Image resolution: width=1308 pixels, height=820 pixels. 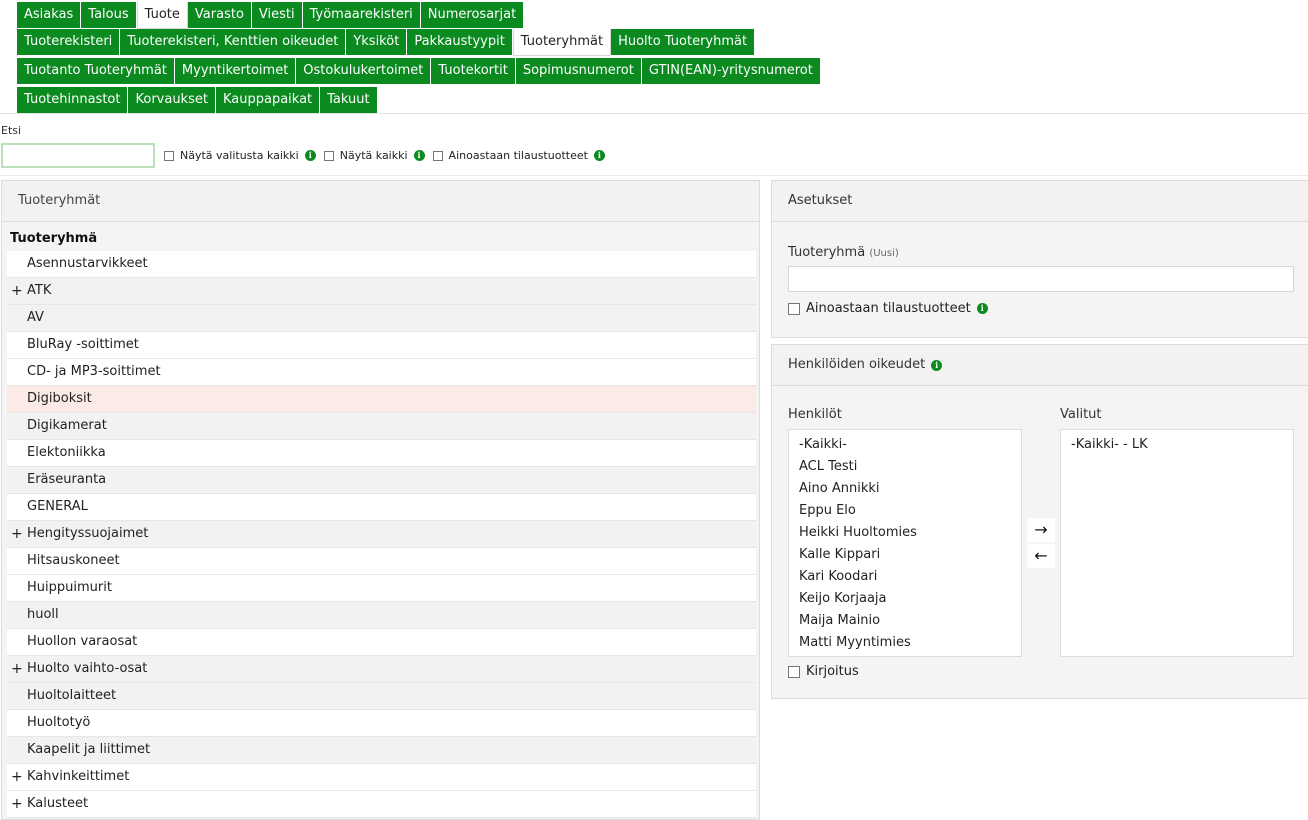 What do you see at coordinates (381, 561) in the screenshot?
I see `list-item: Hitsauskoneet` at bounding box center [381, 561].